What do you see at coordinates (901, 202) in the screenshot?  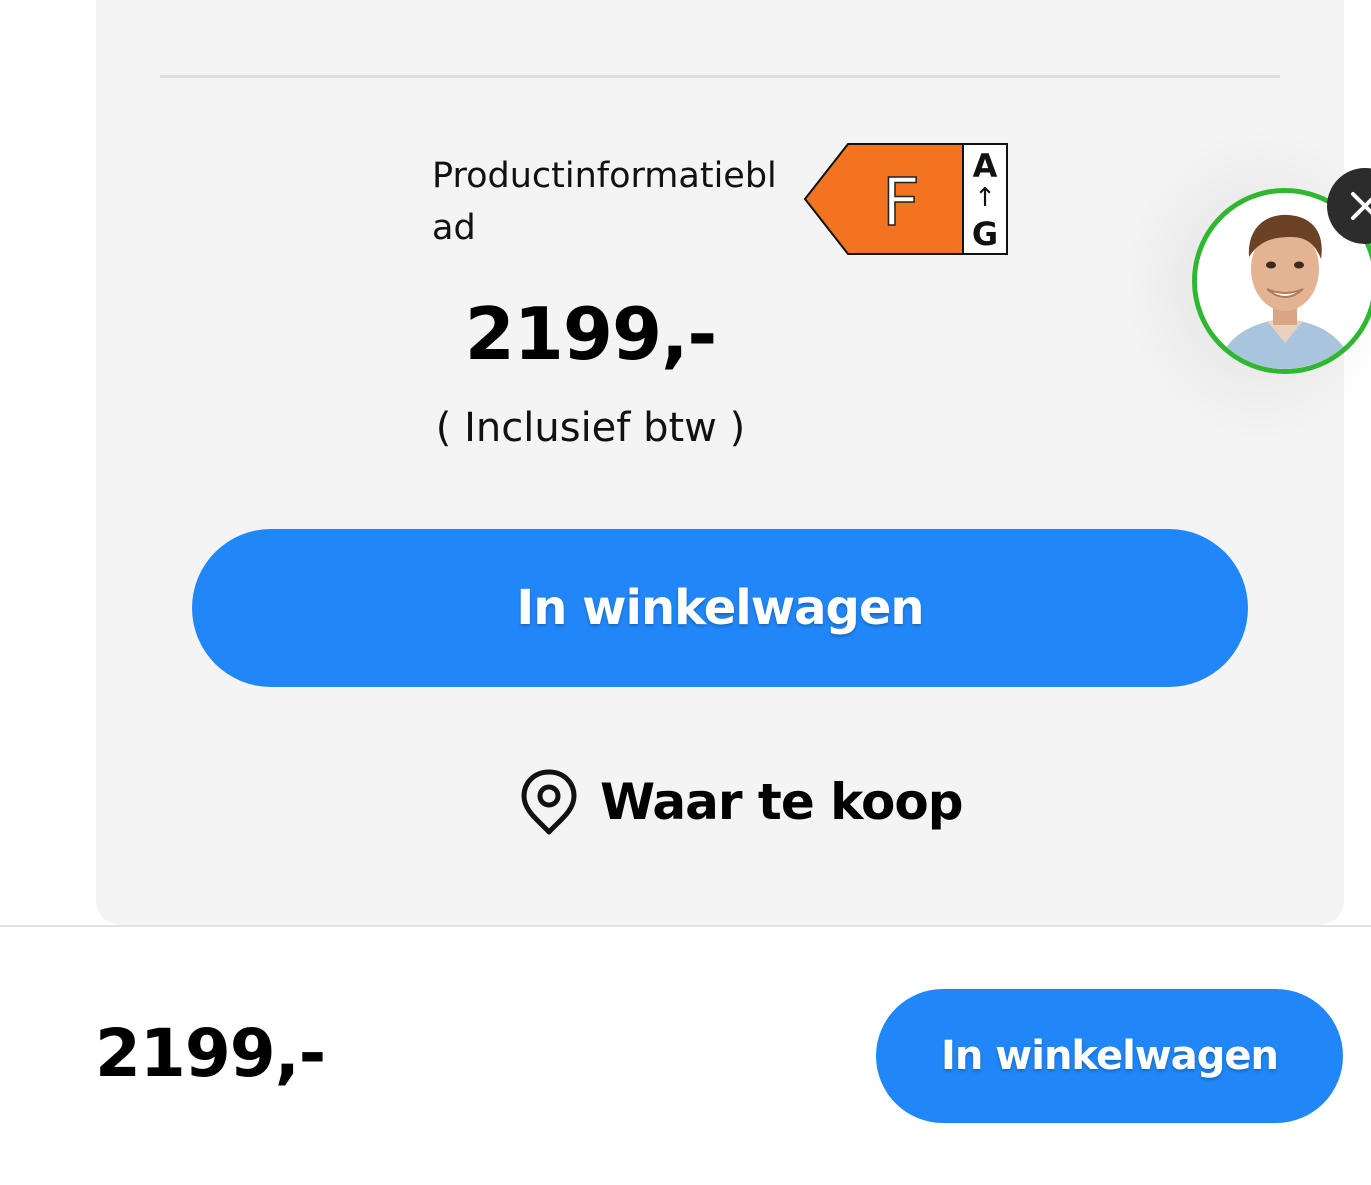 I see `energy-class: F` at bounding box center [901, 202].